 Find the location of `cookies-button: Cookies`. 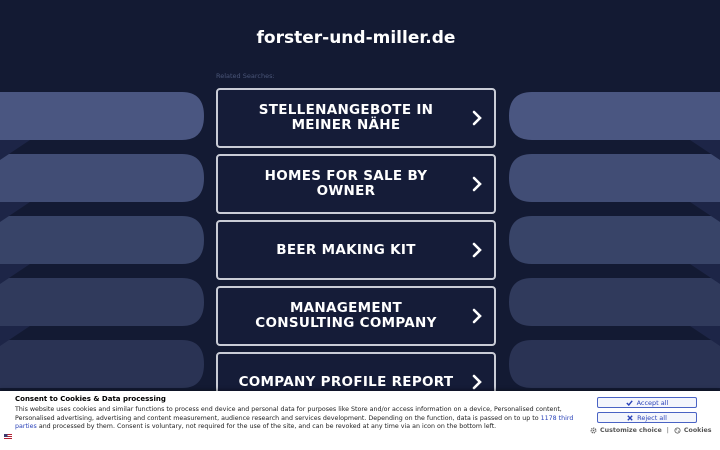

cookies-button: Cookies is located at coordinates (693, 430).